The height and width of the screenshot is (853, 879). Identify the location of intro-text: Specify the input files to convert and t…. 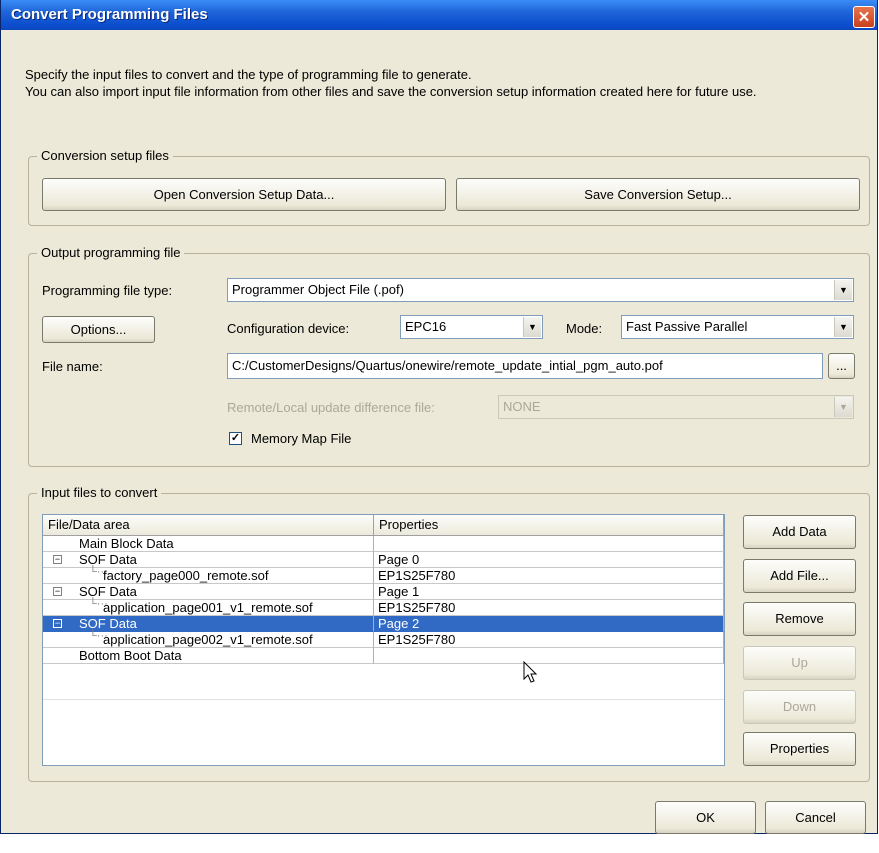
(440, 83).